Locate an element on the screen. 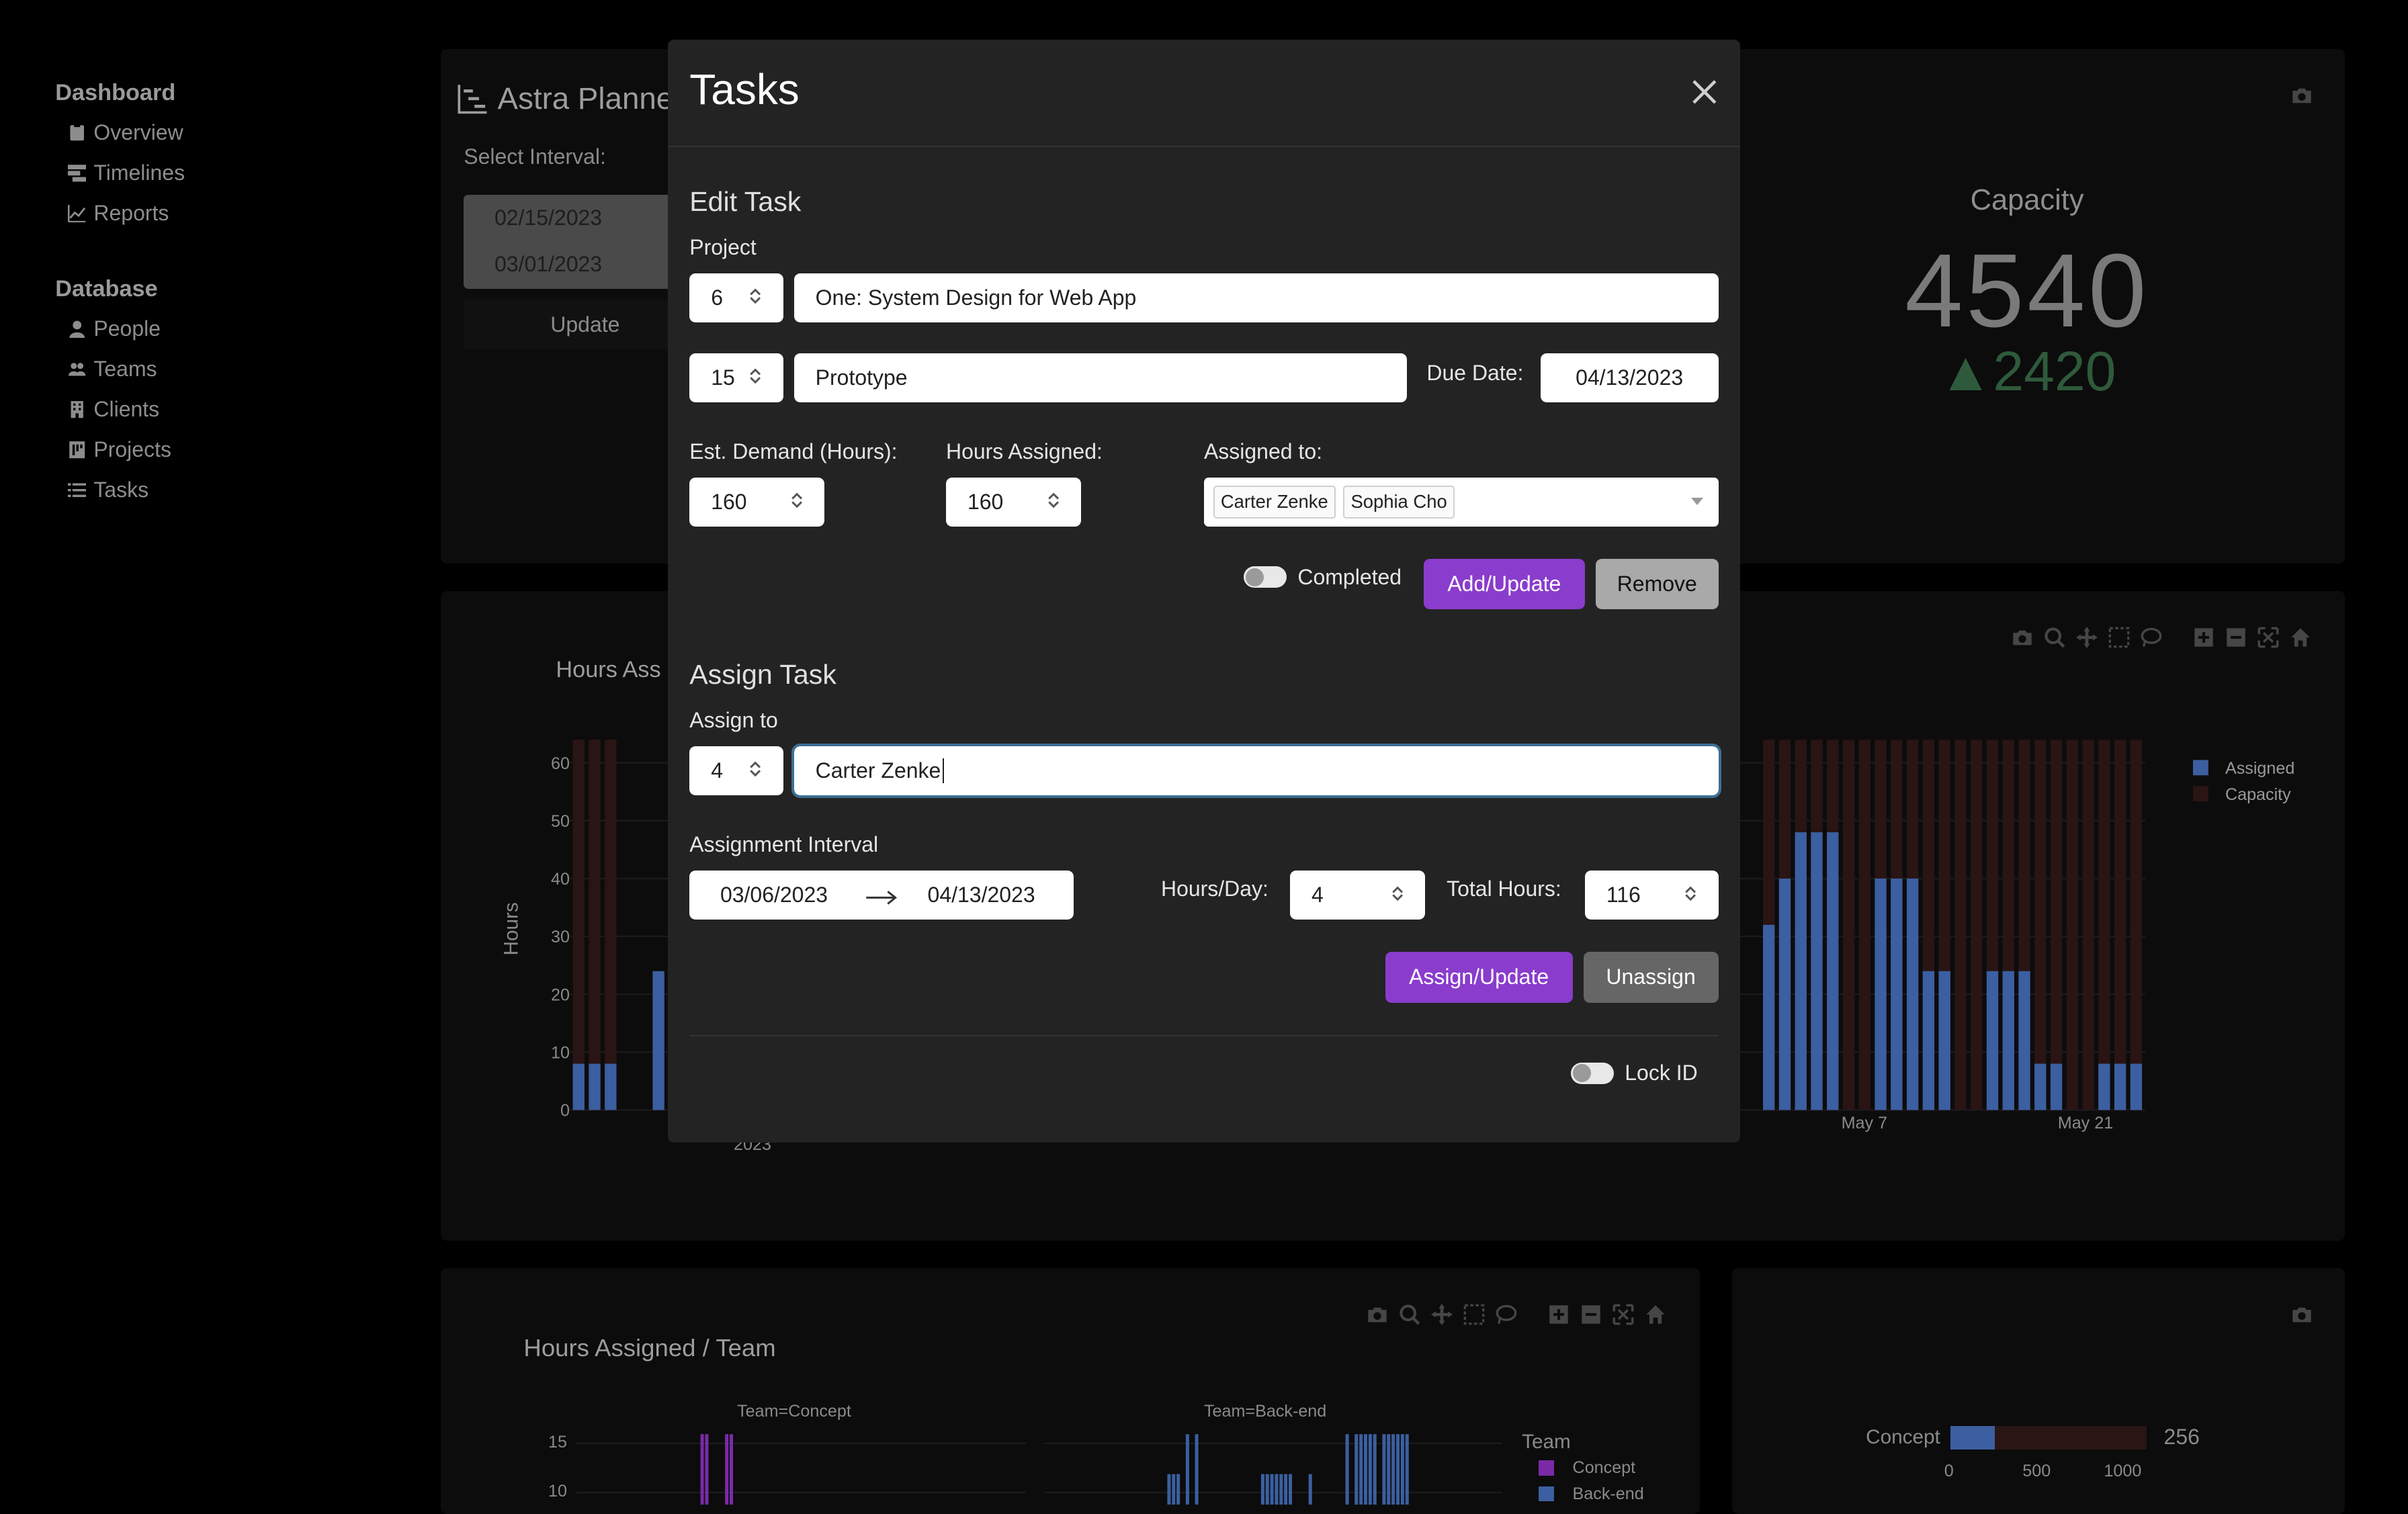 The width and height of the screenshot is (2408, 1514). chevron-down-icon is located at coordinates (1696, 501).